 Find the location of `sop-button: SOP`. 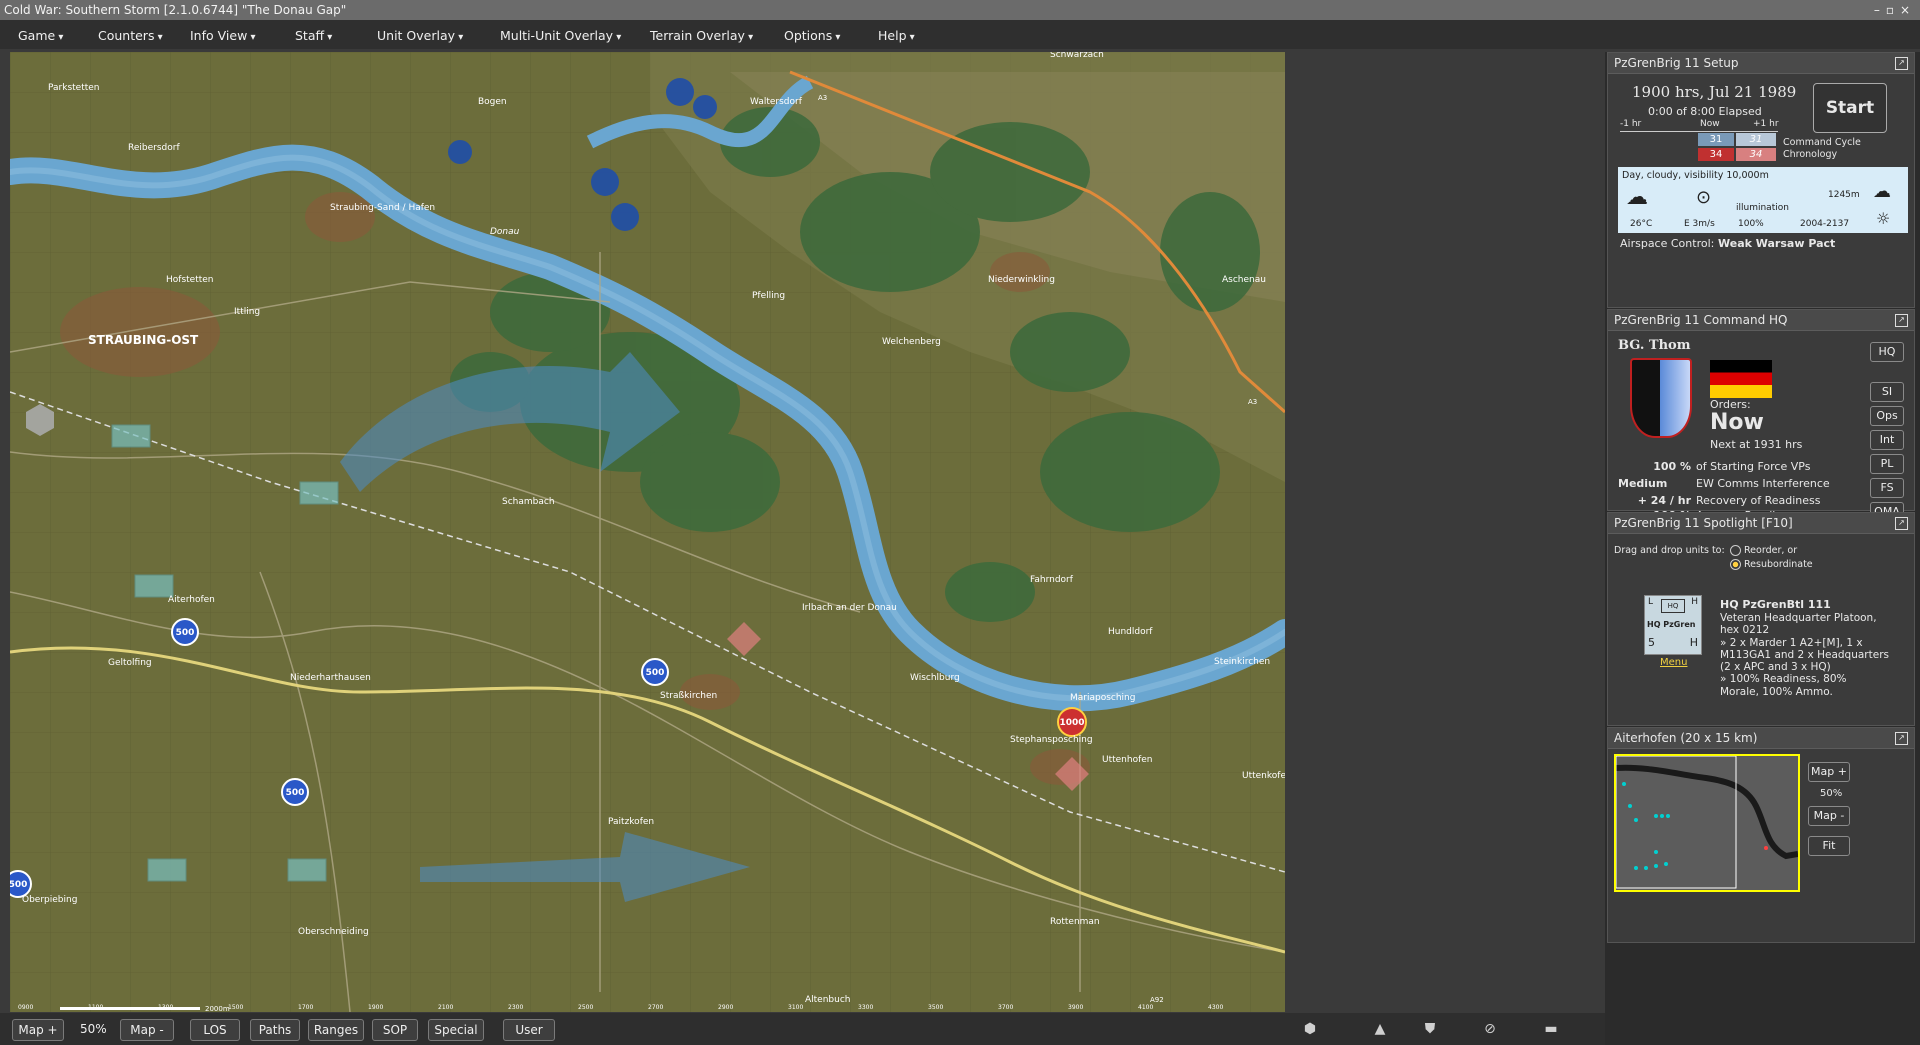

sop-button: SOP is located at coordinates (395, 1030).